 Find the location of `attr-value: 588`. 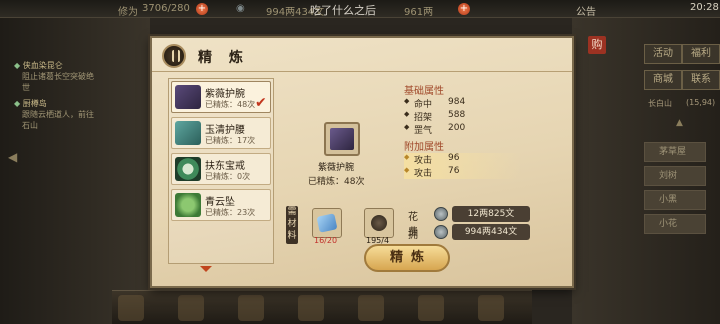

attr-value: 588 is located at coordinates (457, 115).